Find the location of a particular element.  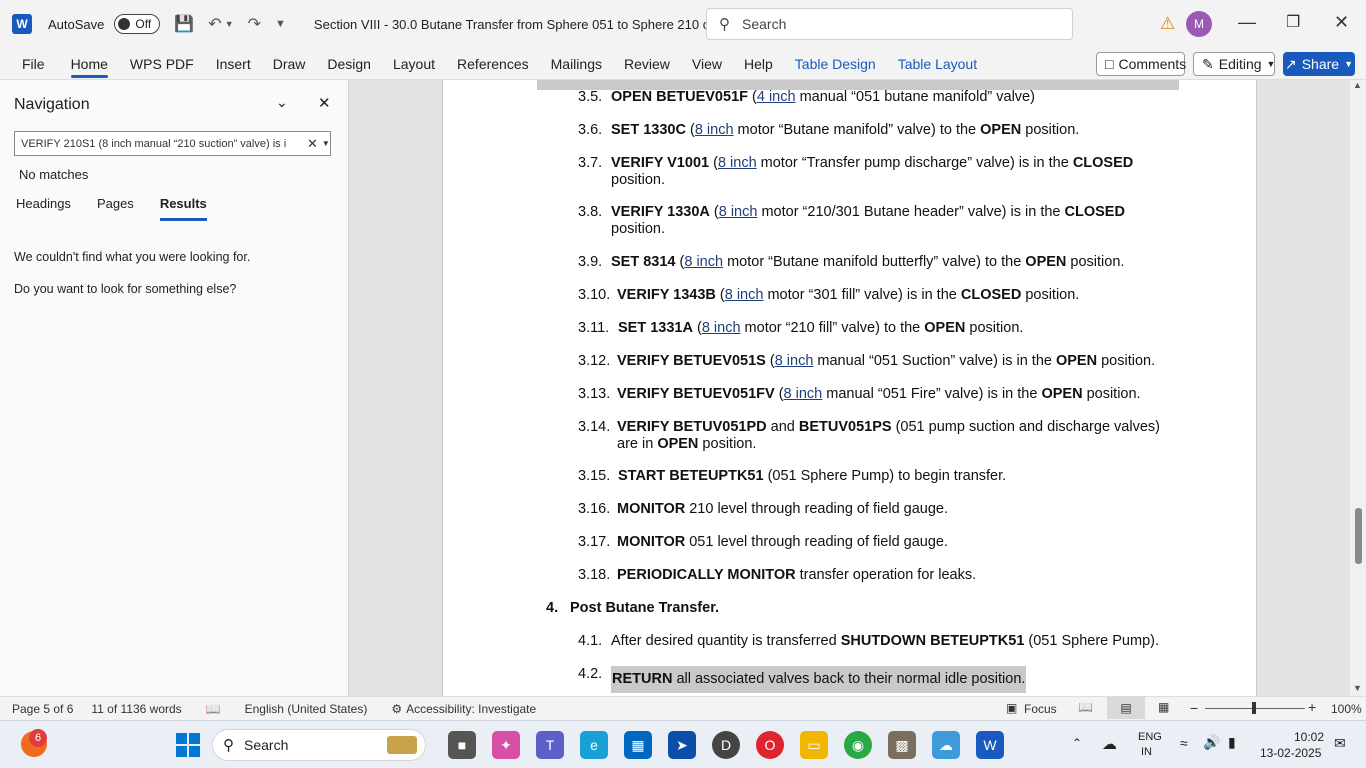

tab-mailings: Mailings is located at coordinates (576, 64).